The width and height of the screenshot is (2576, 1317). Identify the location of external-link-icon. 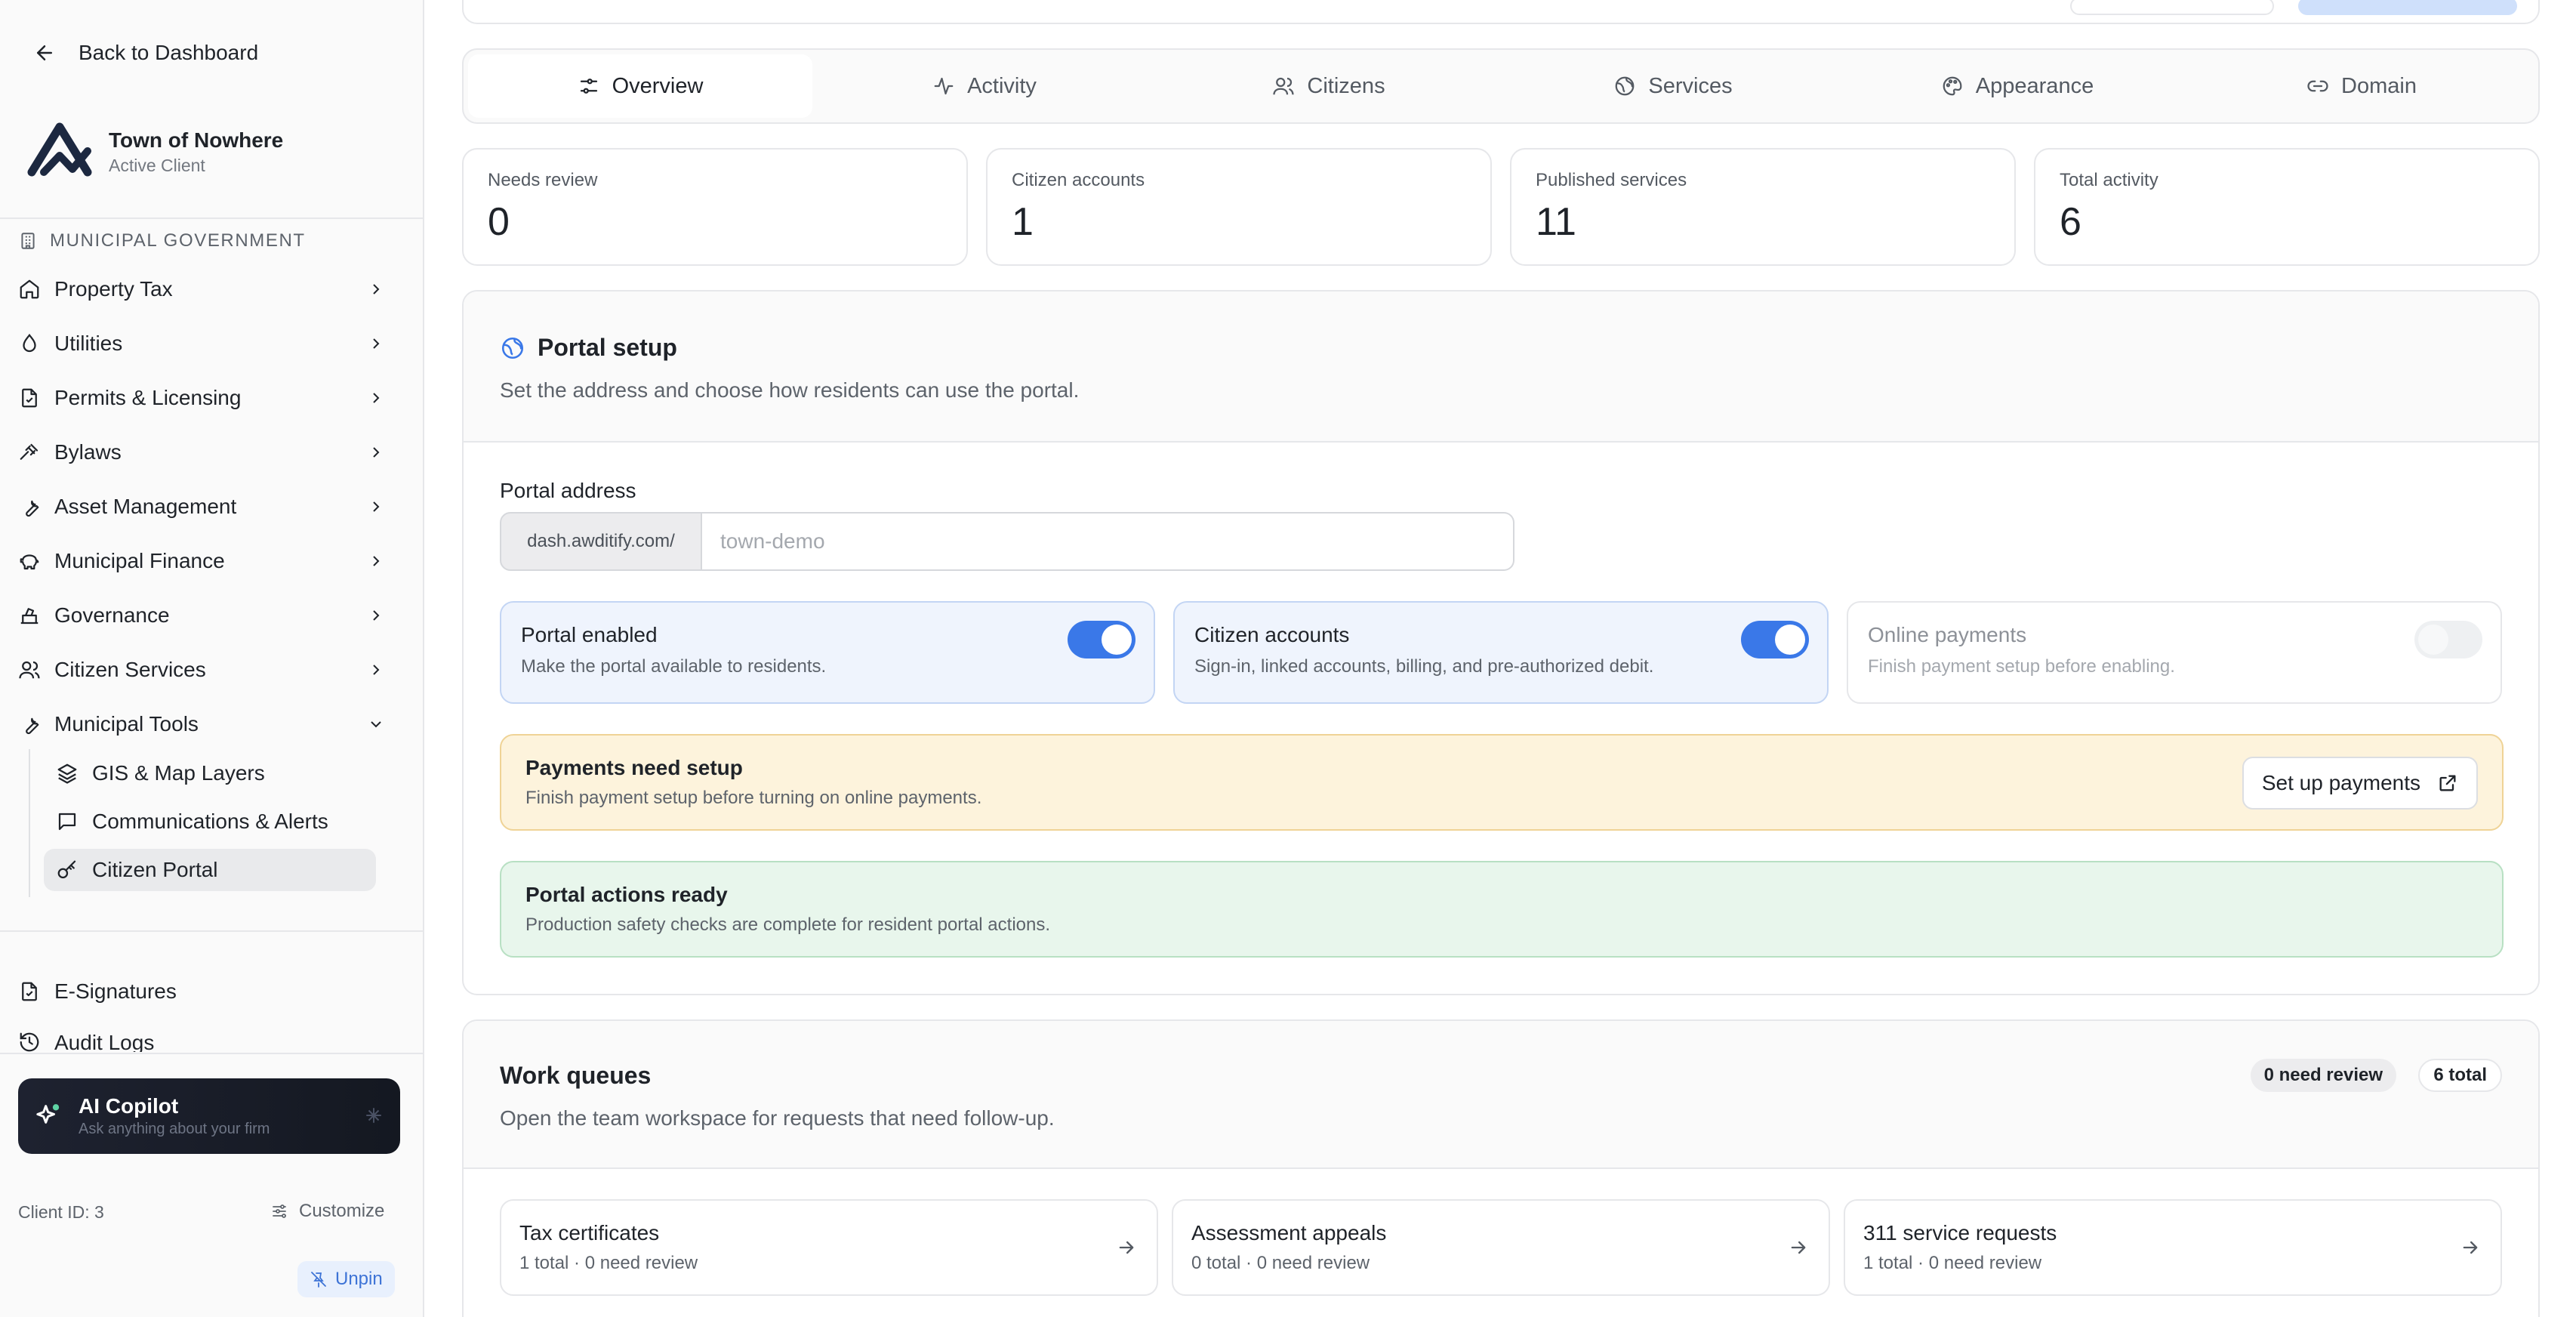
(2447, 783).